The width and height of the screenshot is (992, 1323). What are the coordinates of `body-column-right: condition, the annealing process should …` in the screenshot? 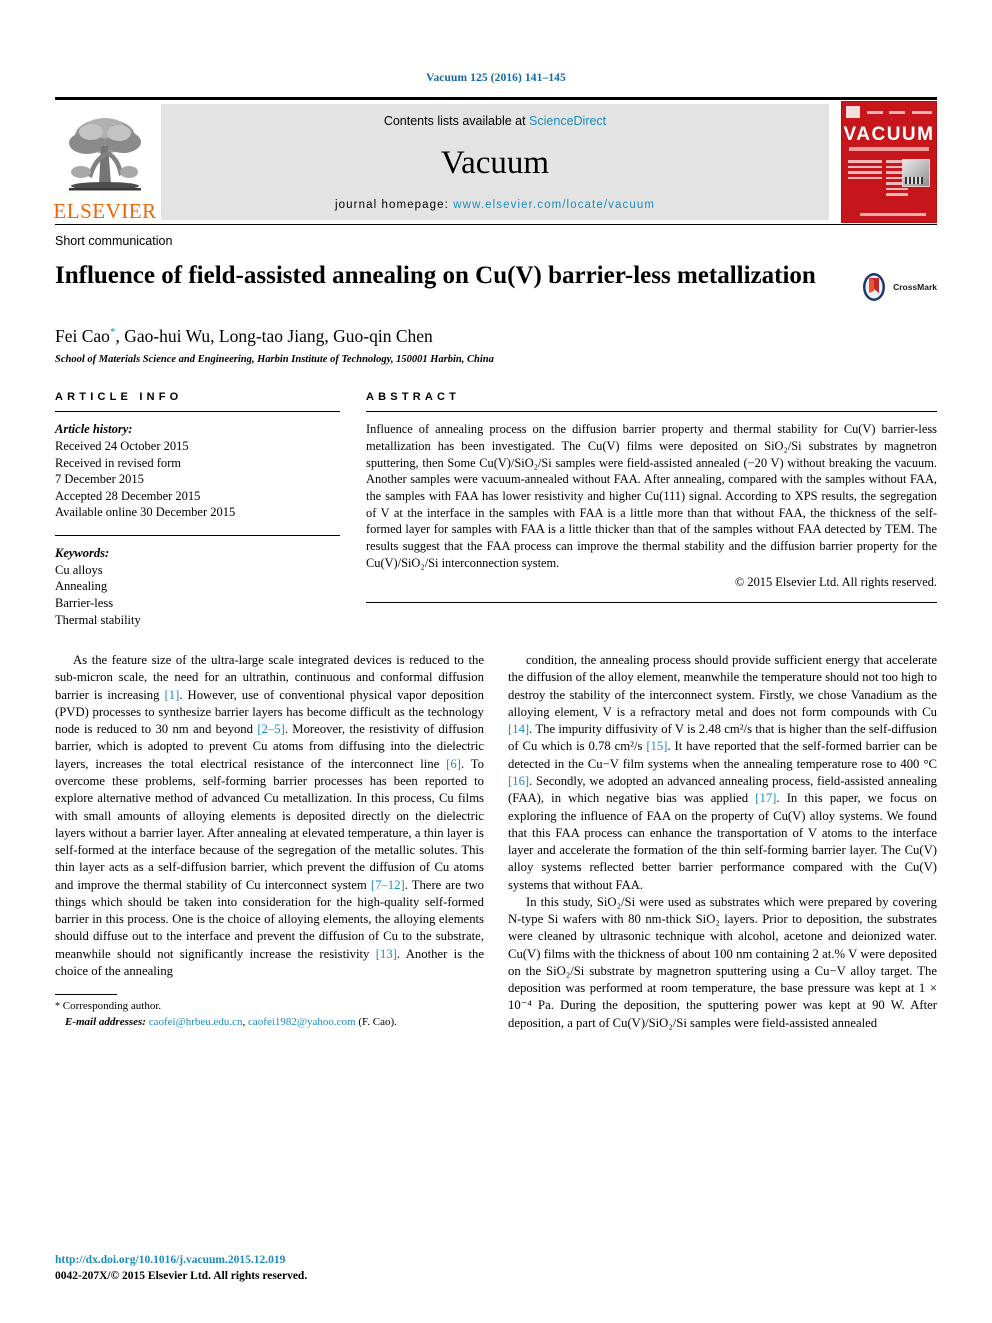 It's located at (722, 842).